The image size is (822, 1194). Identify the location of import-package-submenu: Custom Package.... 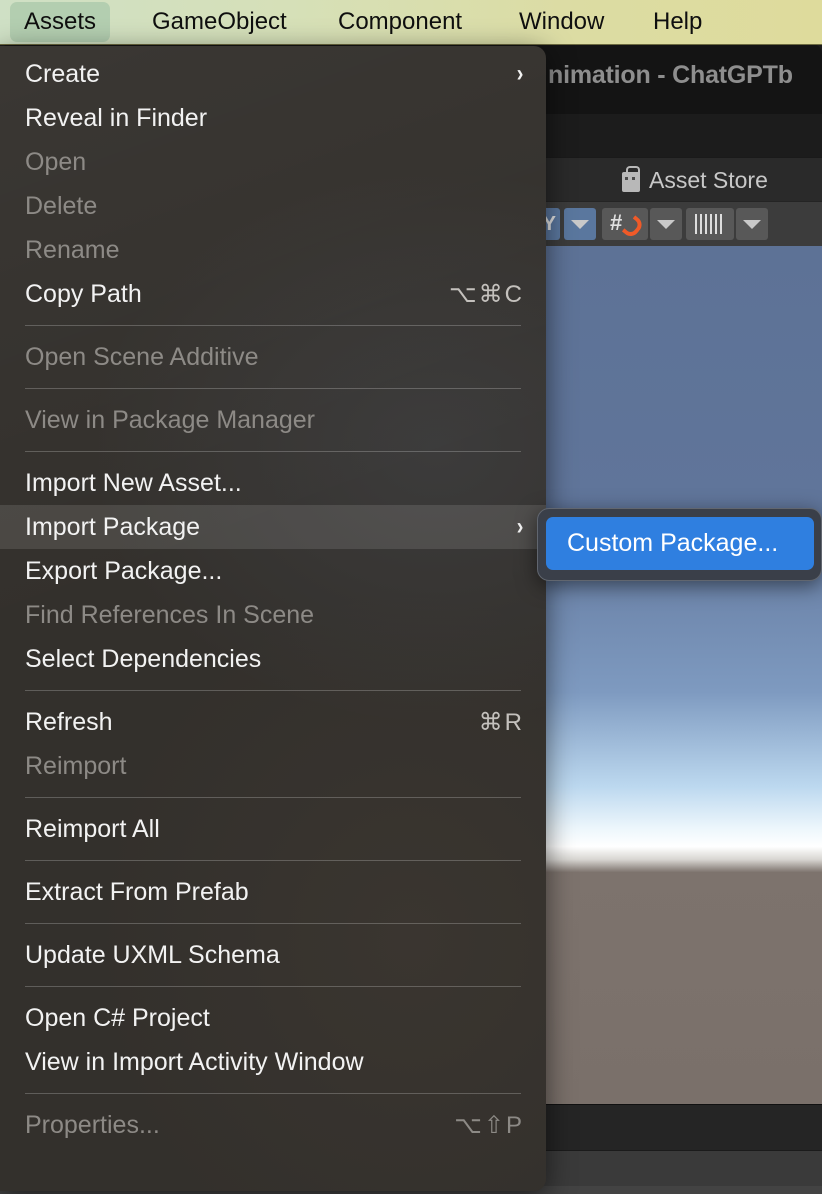
(679, 544).